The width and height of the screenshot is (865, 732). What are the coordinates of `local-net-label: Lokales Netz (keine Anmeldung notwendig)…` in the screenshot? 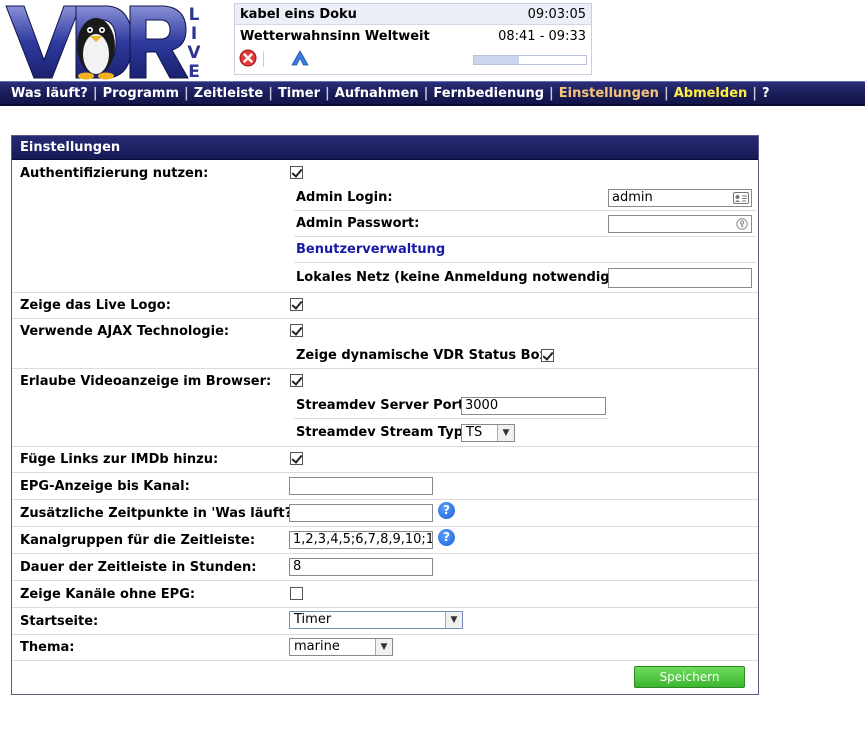 It's located at (458, 277).